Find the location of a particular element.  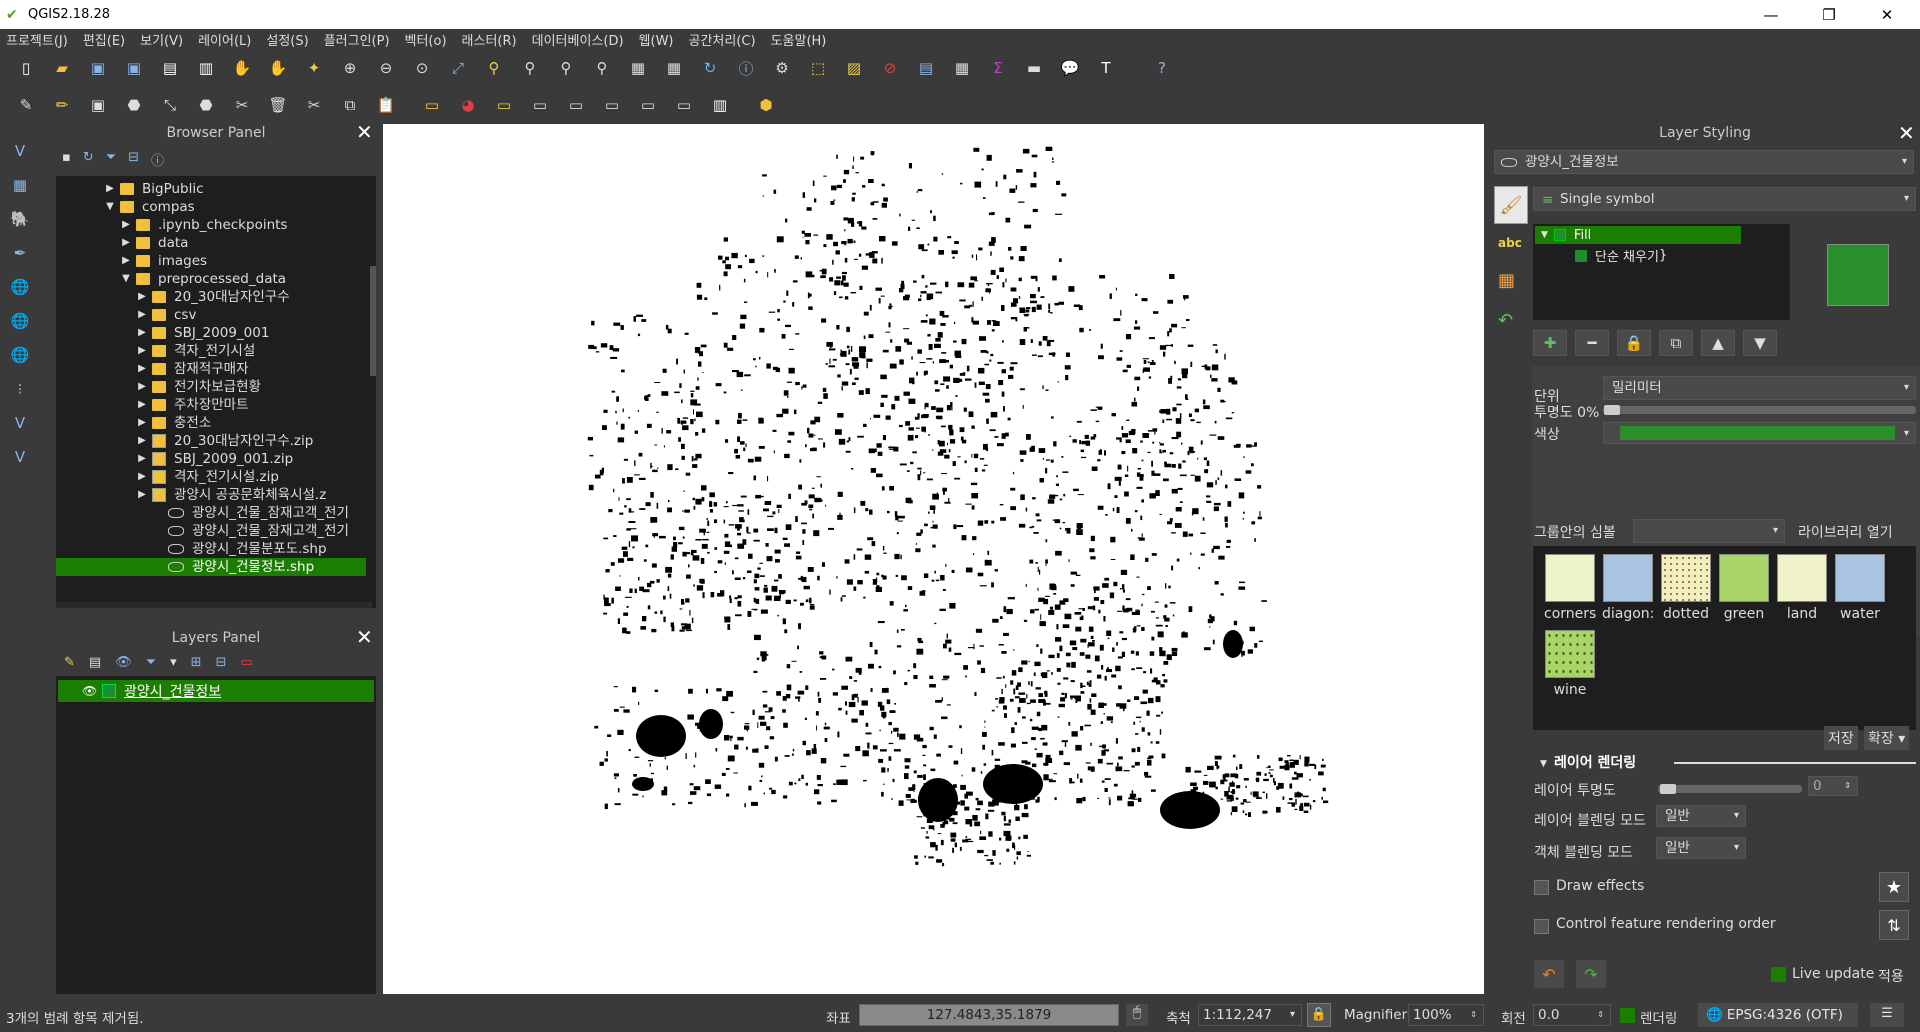

add-postgis-layer-icon: 🐘 is located at coordinates (20, 219).